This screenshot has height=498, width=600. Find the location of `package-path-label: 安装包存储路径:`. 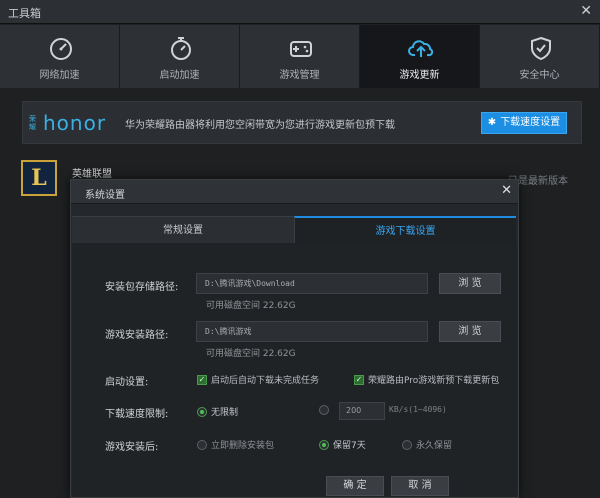

package-path-label: 安装包存储路径: is located at coordinates (142, 287).